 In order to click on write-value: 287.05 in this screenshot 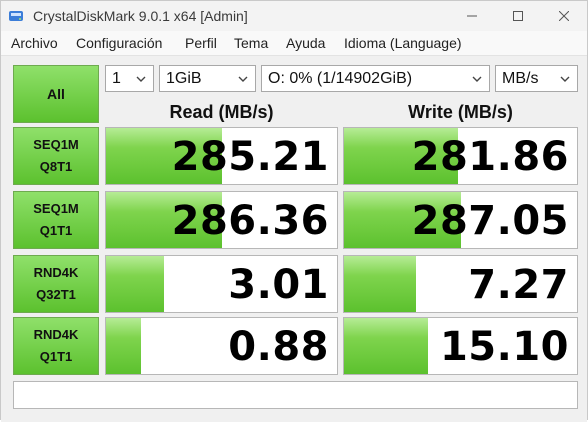, I will do `click(490, 221)`.